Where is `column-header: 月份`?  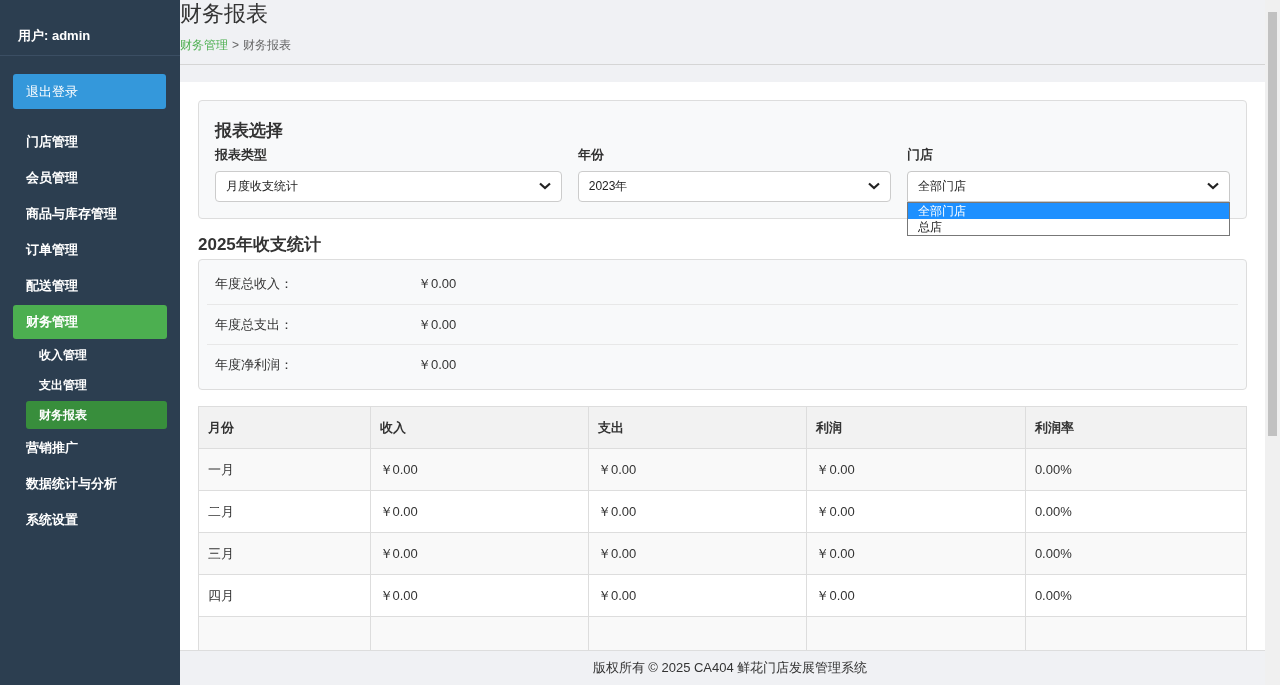 column-header: 月份 is located at coordinates (284, 427).